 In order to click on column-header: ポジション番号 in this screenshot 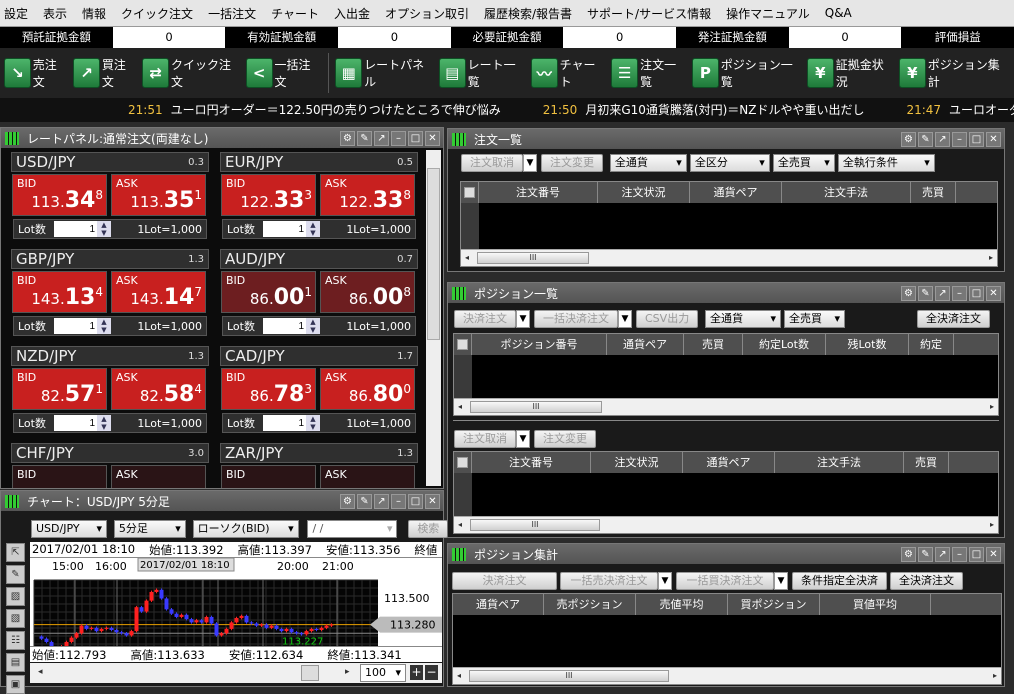, I will do `click(539, 344)`.